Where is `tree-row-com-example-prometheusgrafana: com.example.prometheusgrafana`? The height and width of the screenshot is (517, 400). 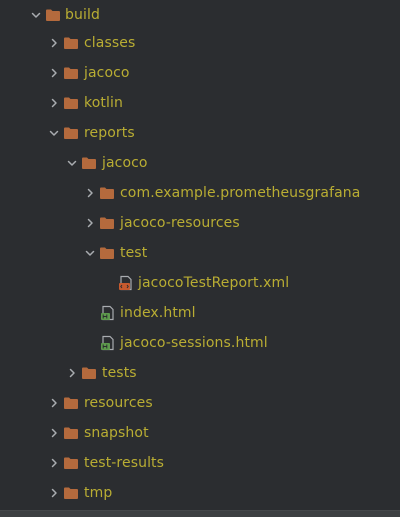
tree-row-com-example-prometheusgrafana: com.example.prometheusgrafana is located at coordinates (200, 193).